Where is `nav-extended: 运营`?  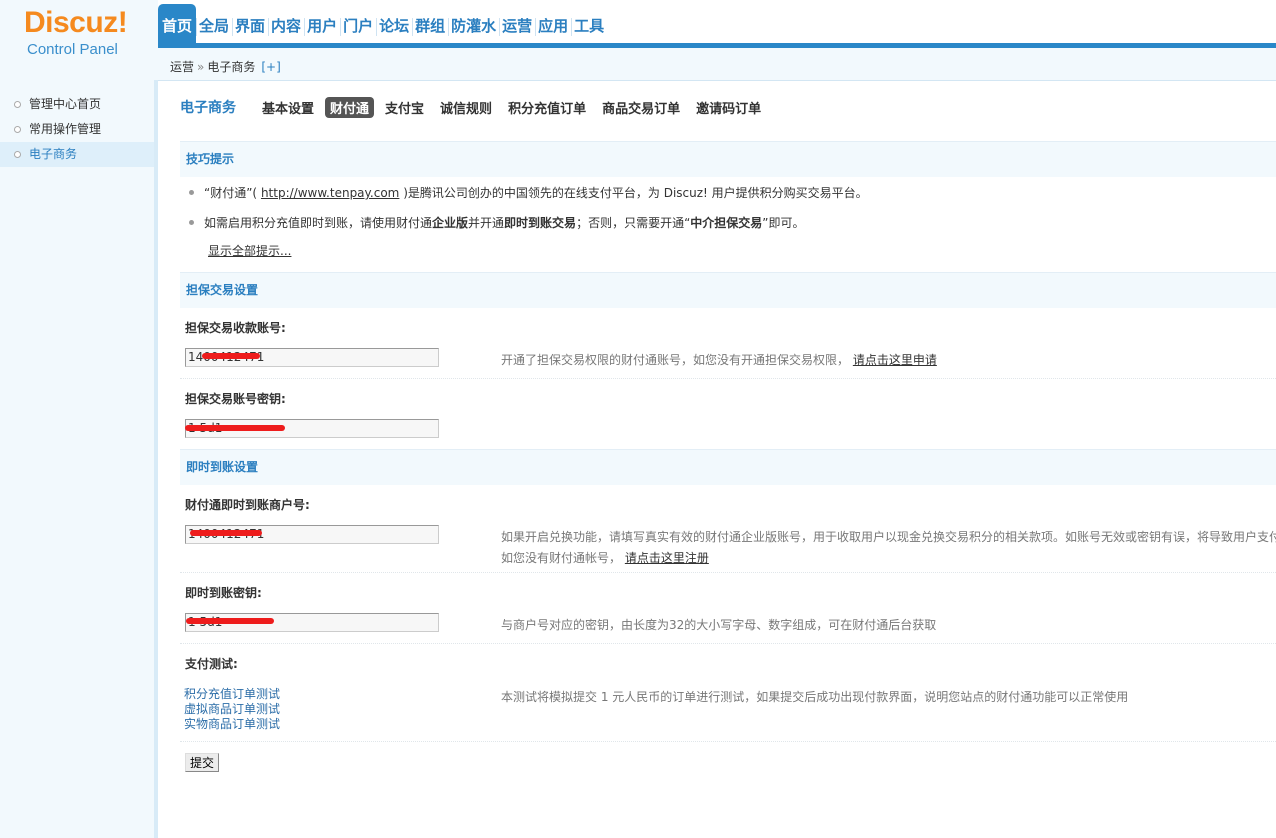
nav-extended: 运营 is located at coordinates (517, 23).